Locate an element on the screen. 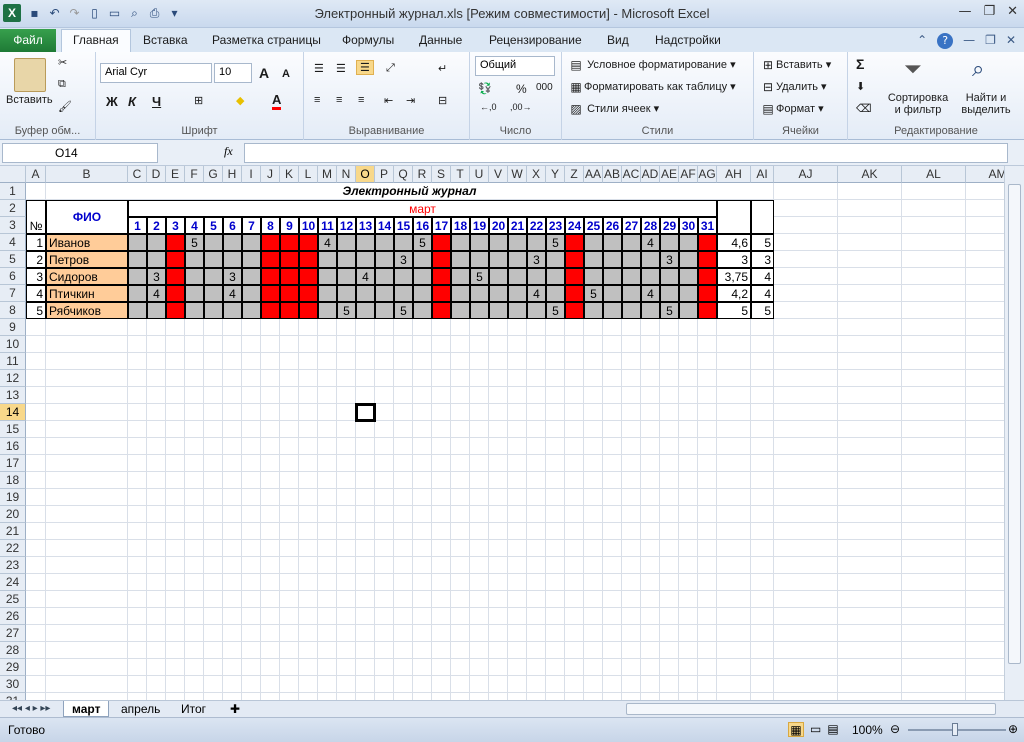 Image resolution: width=1024 pixels, height=742 pixels. row-header: 31 is located at coordinates (13, 696).